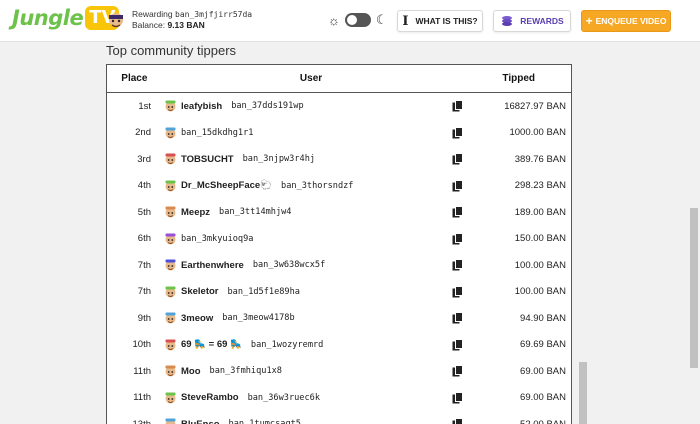 The height and width of the screenshot is (424, 700). I want to click on dark-mode-switch, so click(357, 20).